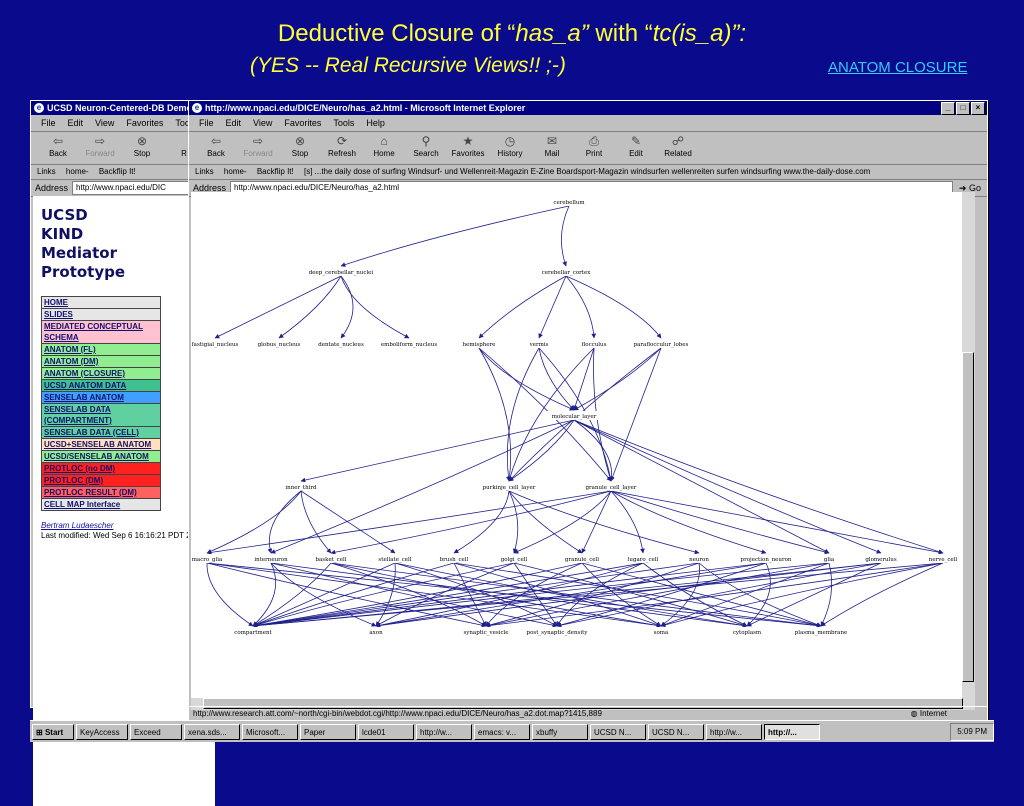 This screenshot has width=1024, height=806. What do you see at coordinates (102, 731) in the screenshot?
I see `taskbar-task: KeyAccess` at bounding box center [102, 731].